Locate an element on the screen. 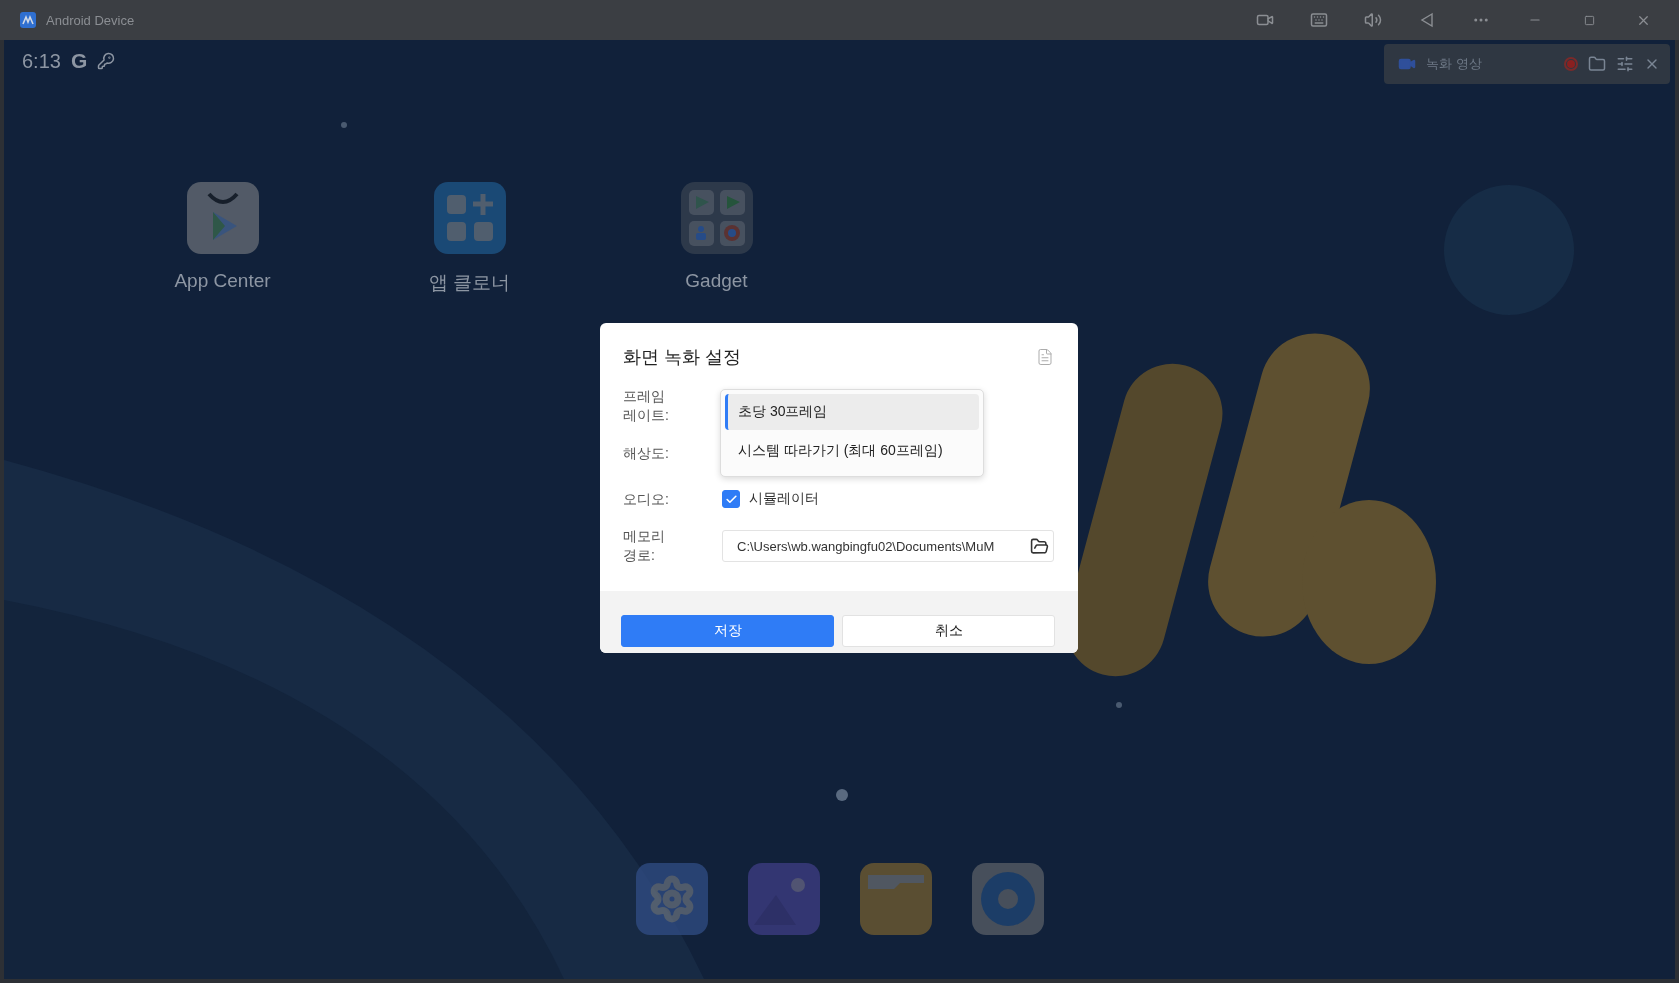  checkbox-label: 시뮬레이터 is located at coordinates (784, 499).